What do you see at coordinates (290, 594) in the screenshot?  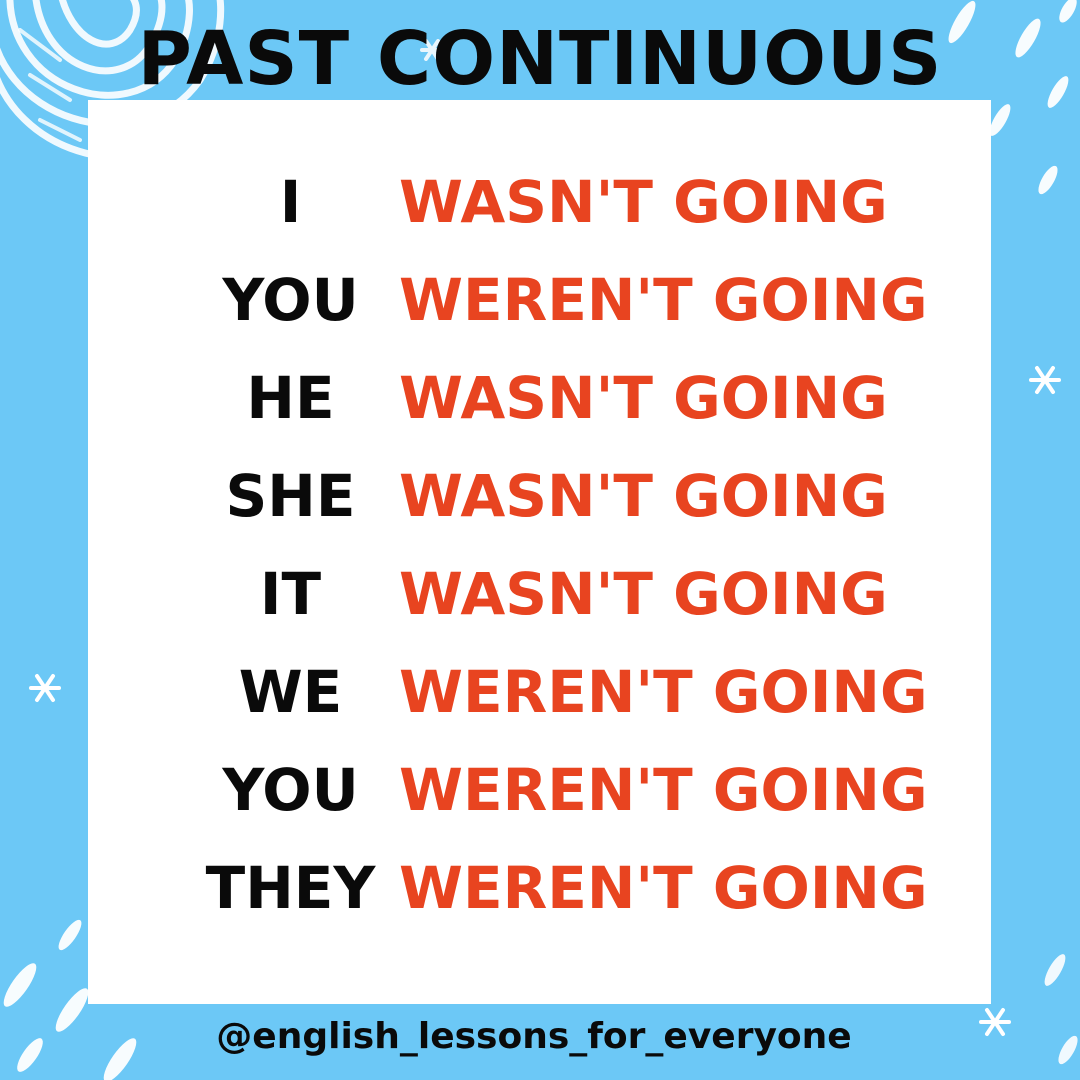 I see `pronoun-label: IT` at bounding box center [290, 594].